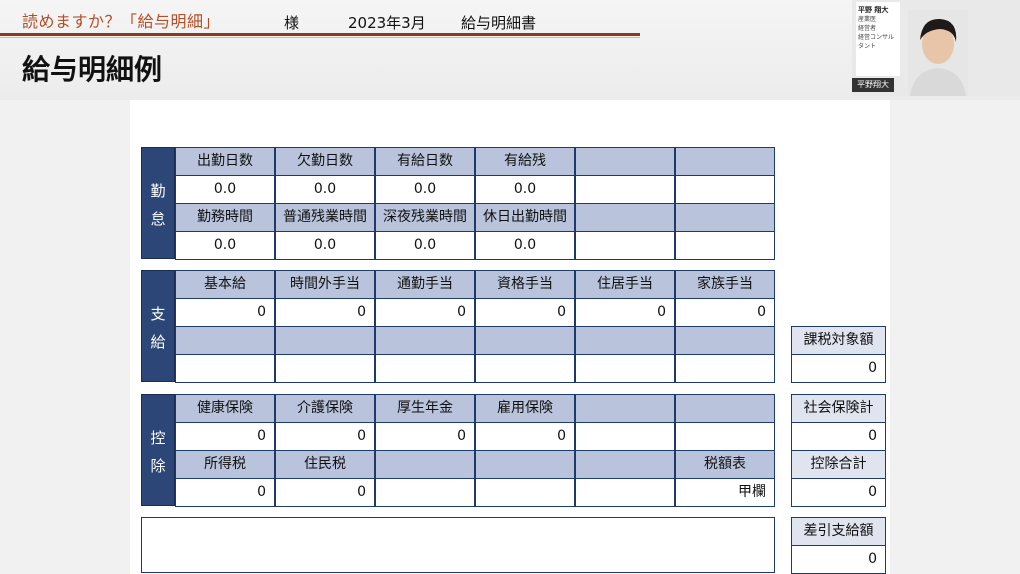 This screenshot has height=574, width=1020. I want to click on deduction-header: 厚生年金, so click(425, 408).